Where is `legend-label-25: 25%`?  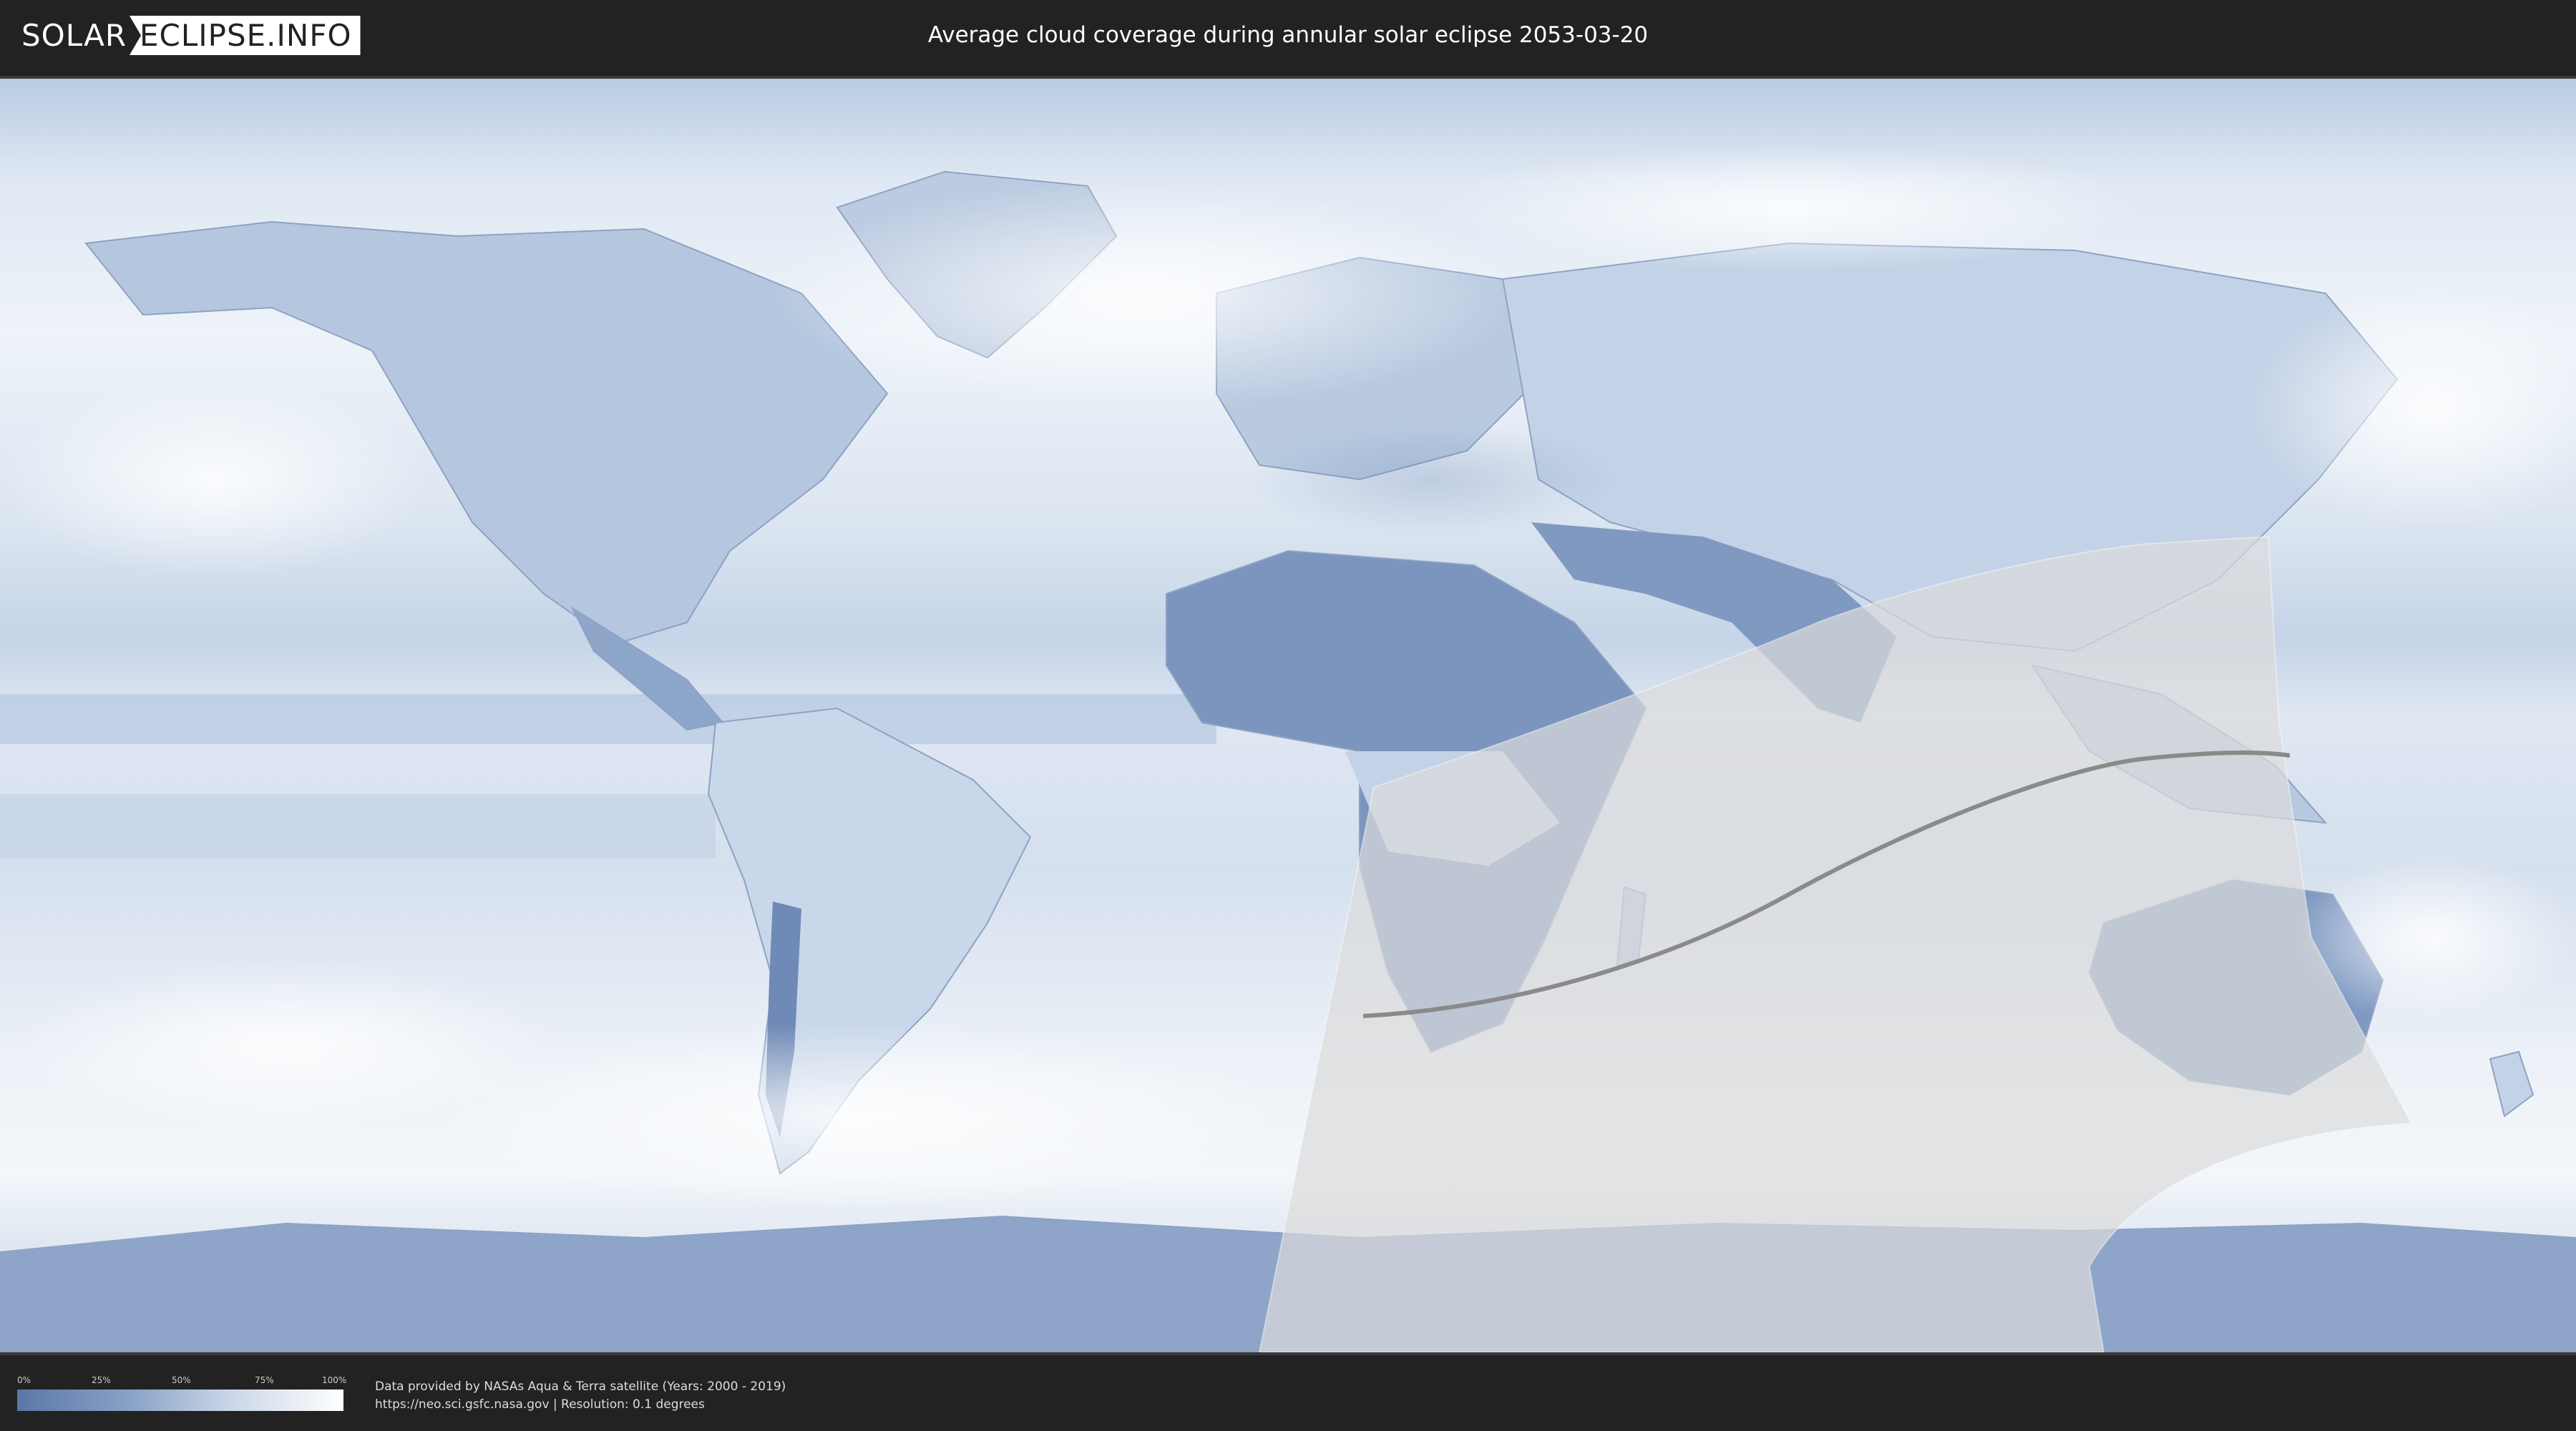 legend-label-25: 25% is located at coordinates (101, 1380).